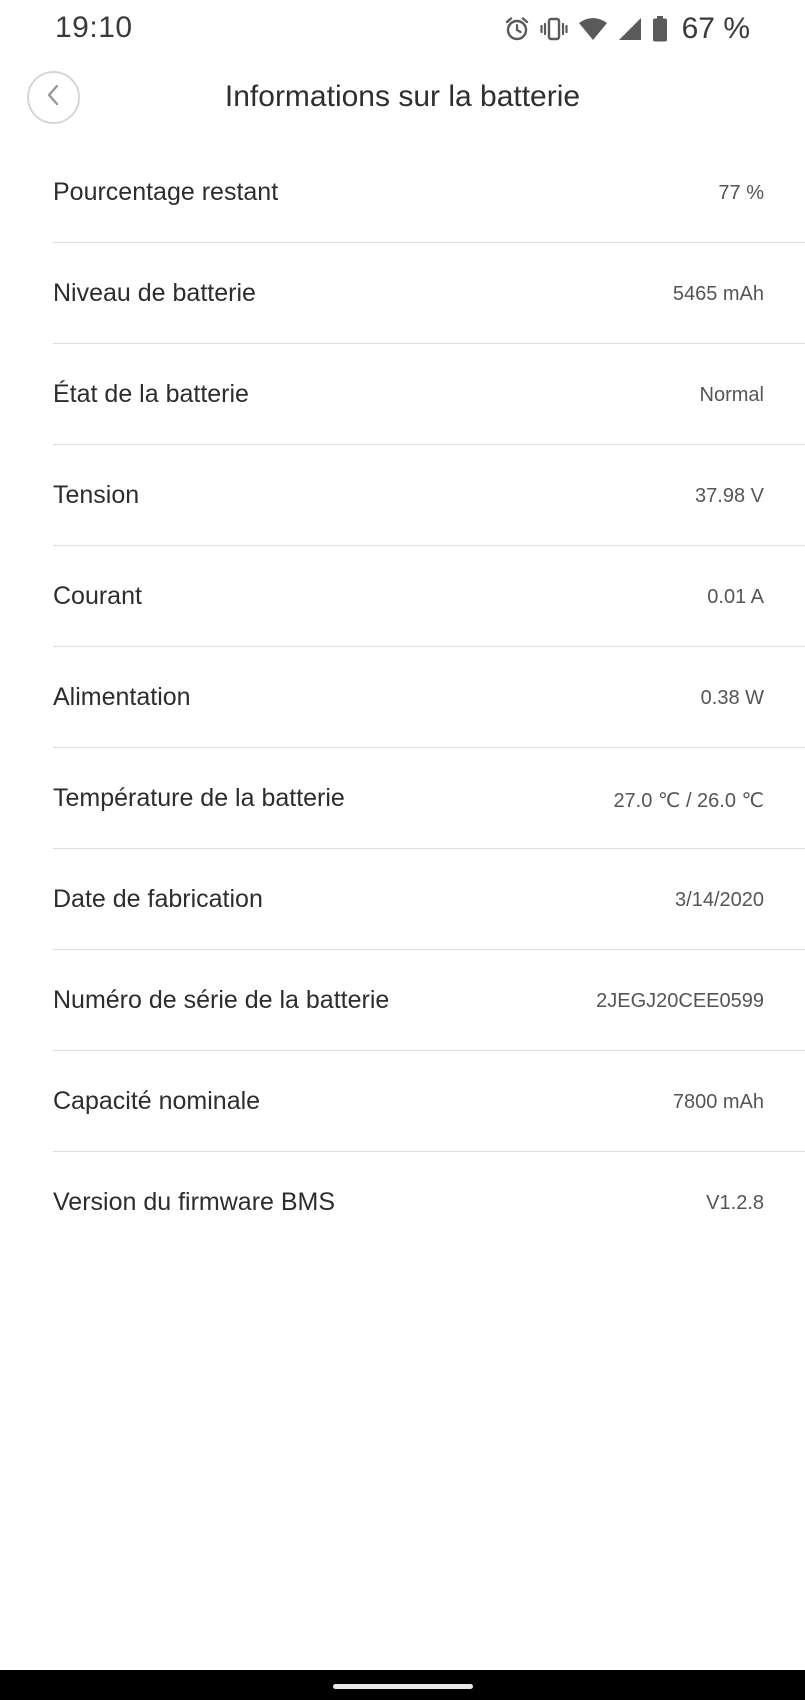  What do you see at coordinates (731, 395) in the screenshot?
I see `info-value: Normal` at bounding box center [731, 395].